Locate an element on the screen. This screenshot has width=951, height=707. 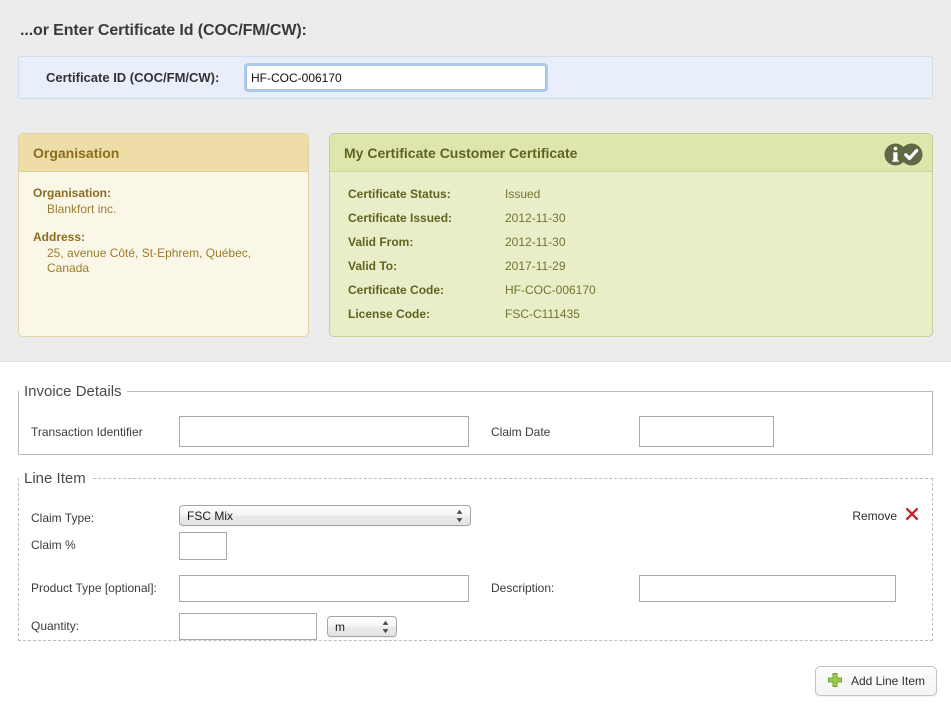
line-item-legend: Line Item is located at coordinates (55, 478).